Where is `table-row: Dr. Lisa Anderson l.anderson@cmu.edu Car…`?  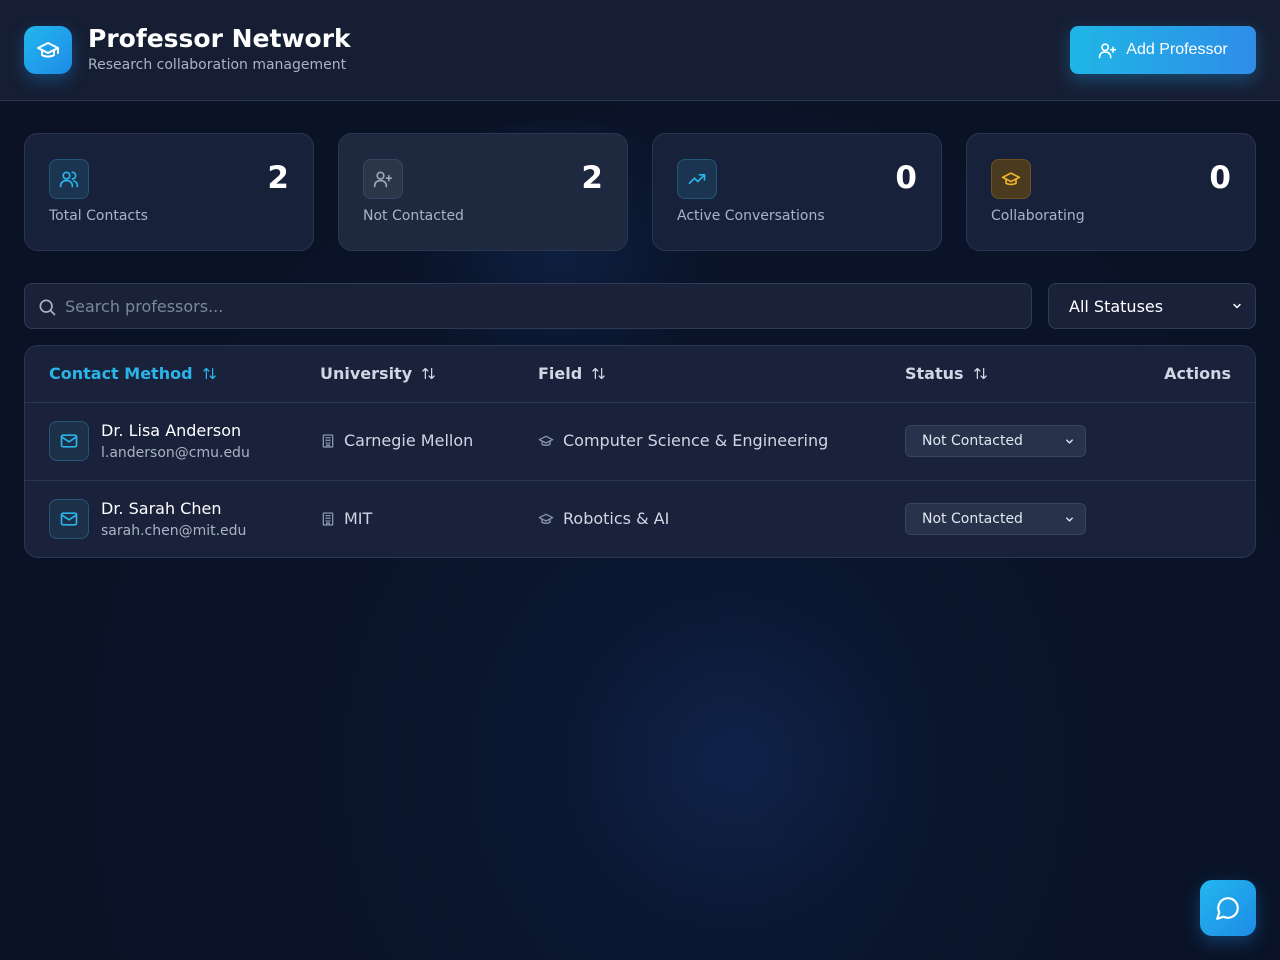 table-row: Dr. Lisa Anderson l.anderson@cmu.edu Car… is located at coordinates (640, 441).